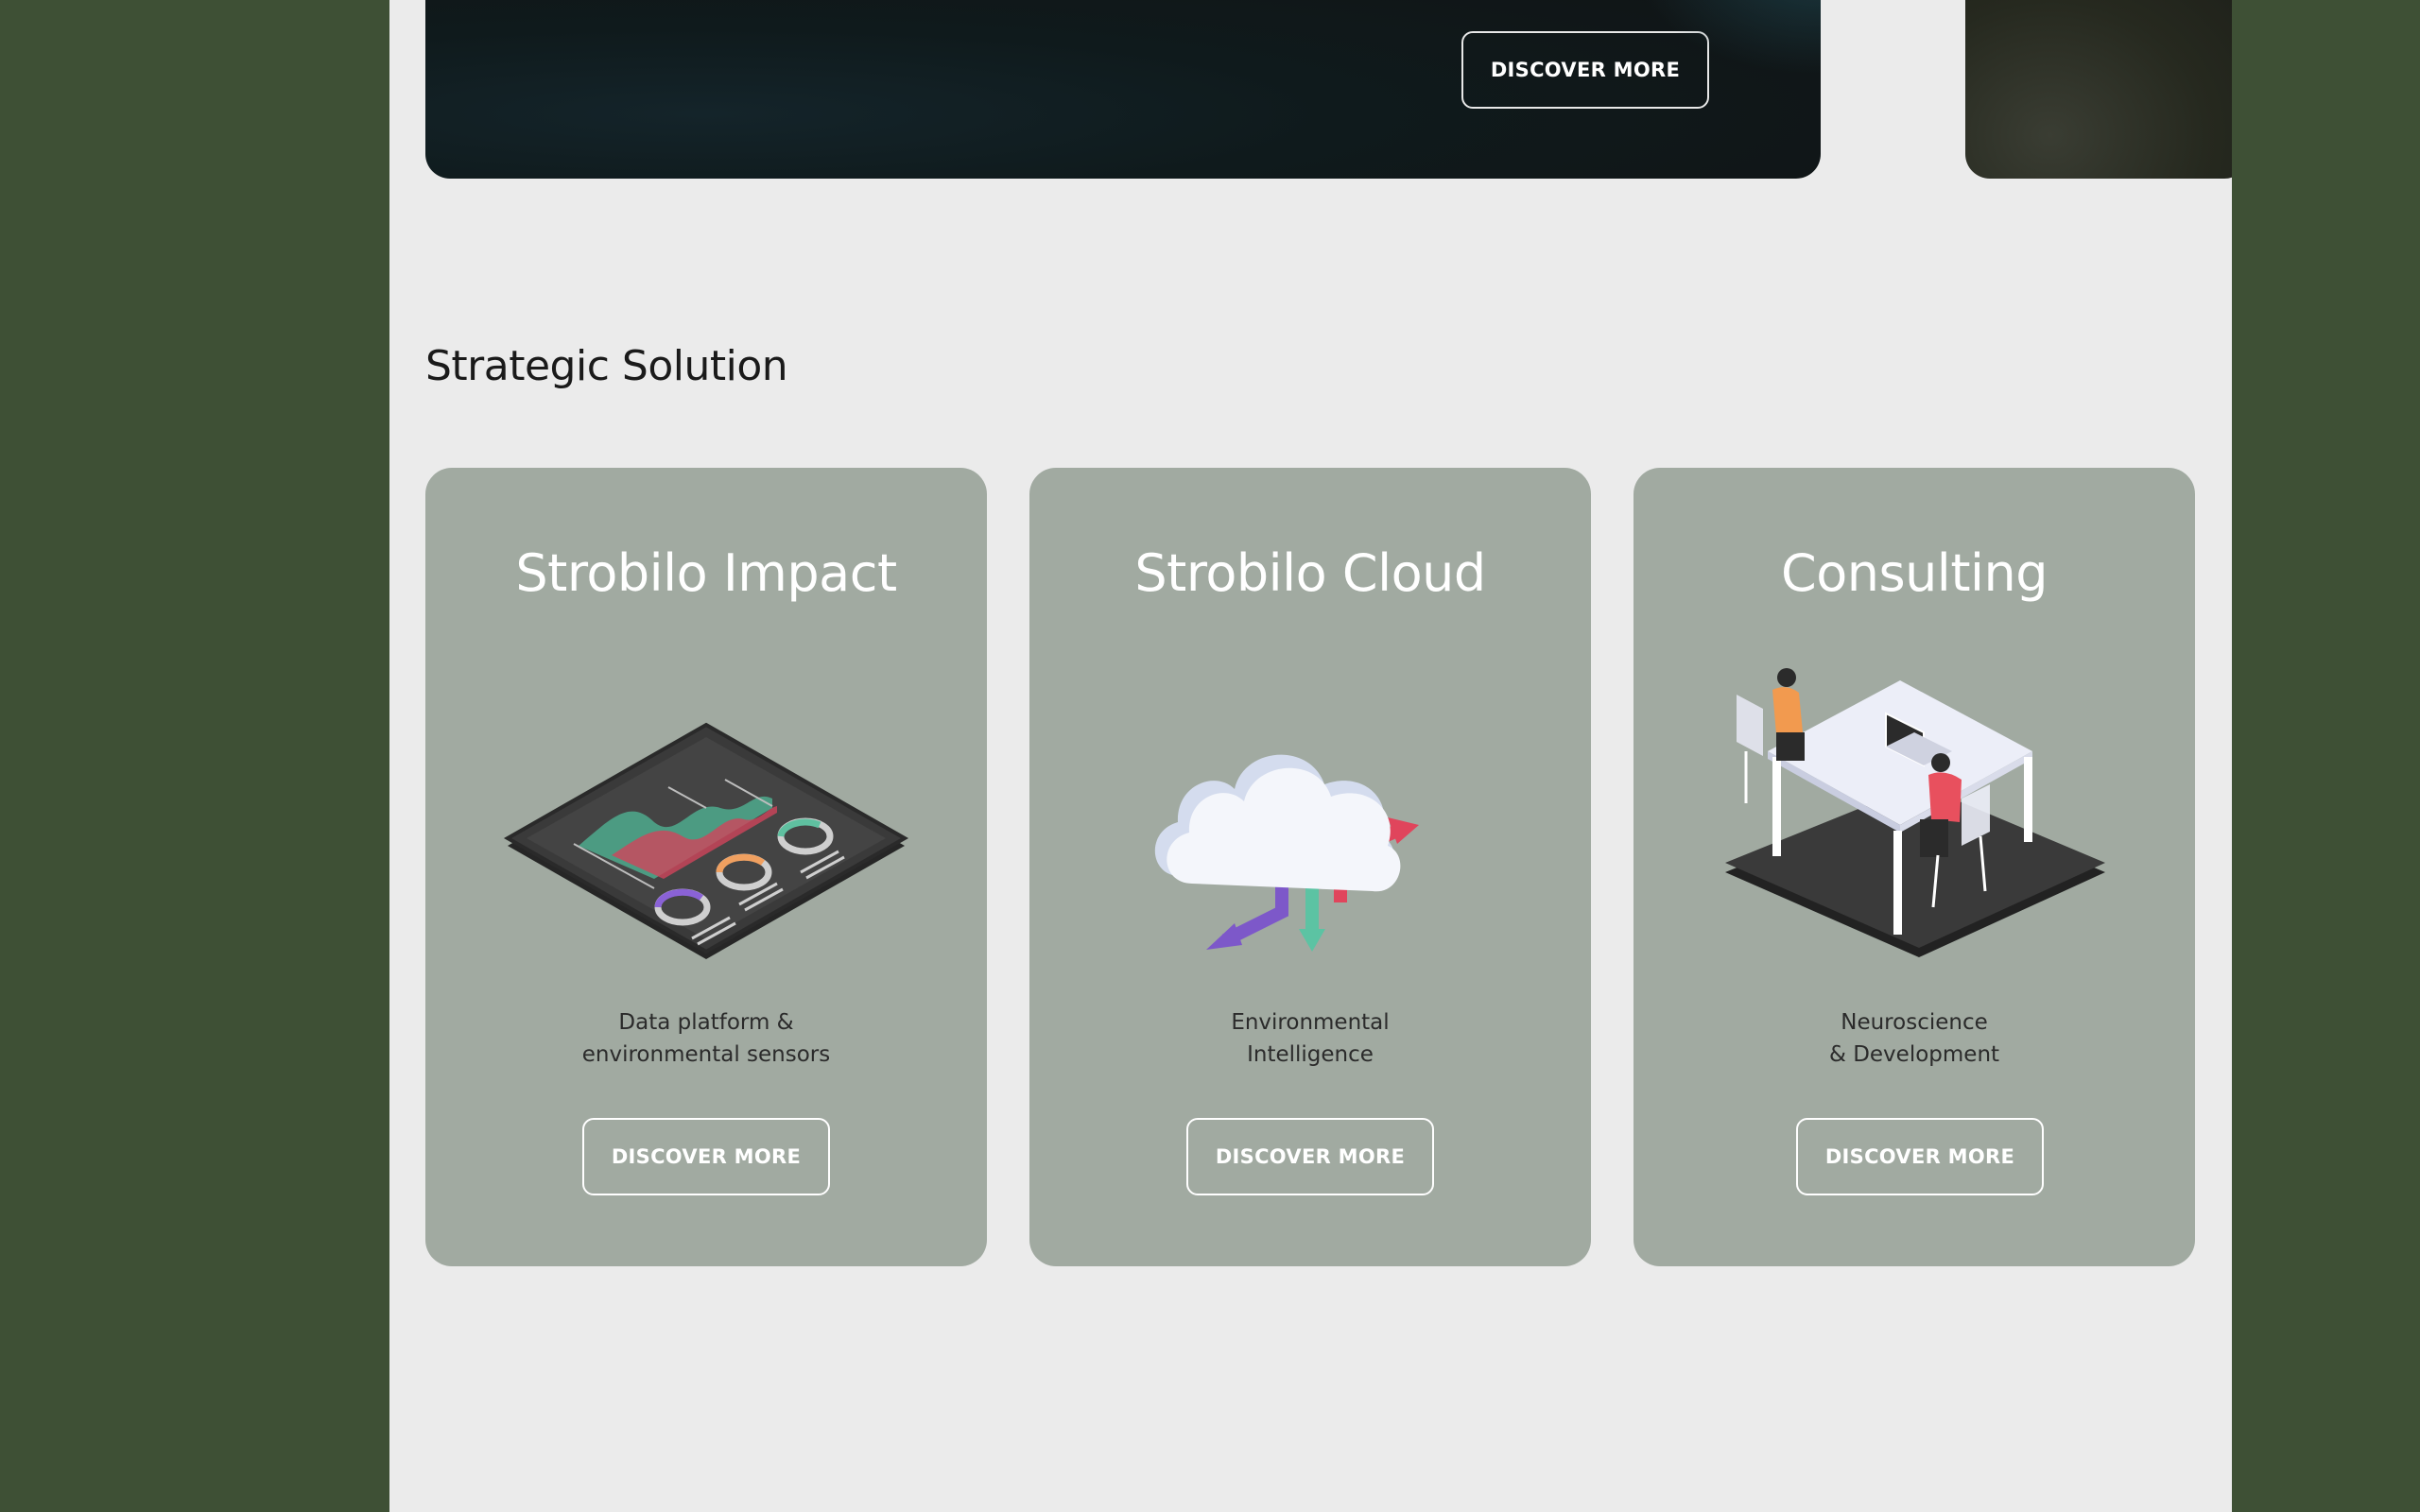  I want to click on meeting-desk-icon, so click(1915, 812).